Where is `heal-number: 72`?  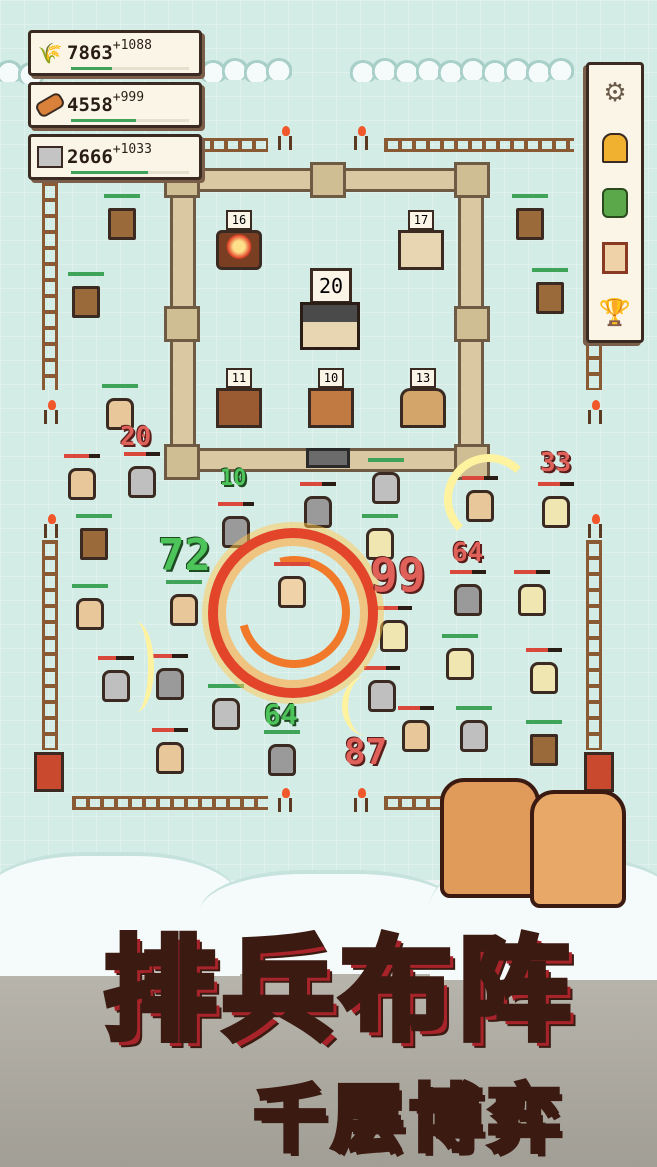
heal-number: 72 is located at coordinates (184, 555).